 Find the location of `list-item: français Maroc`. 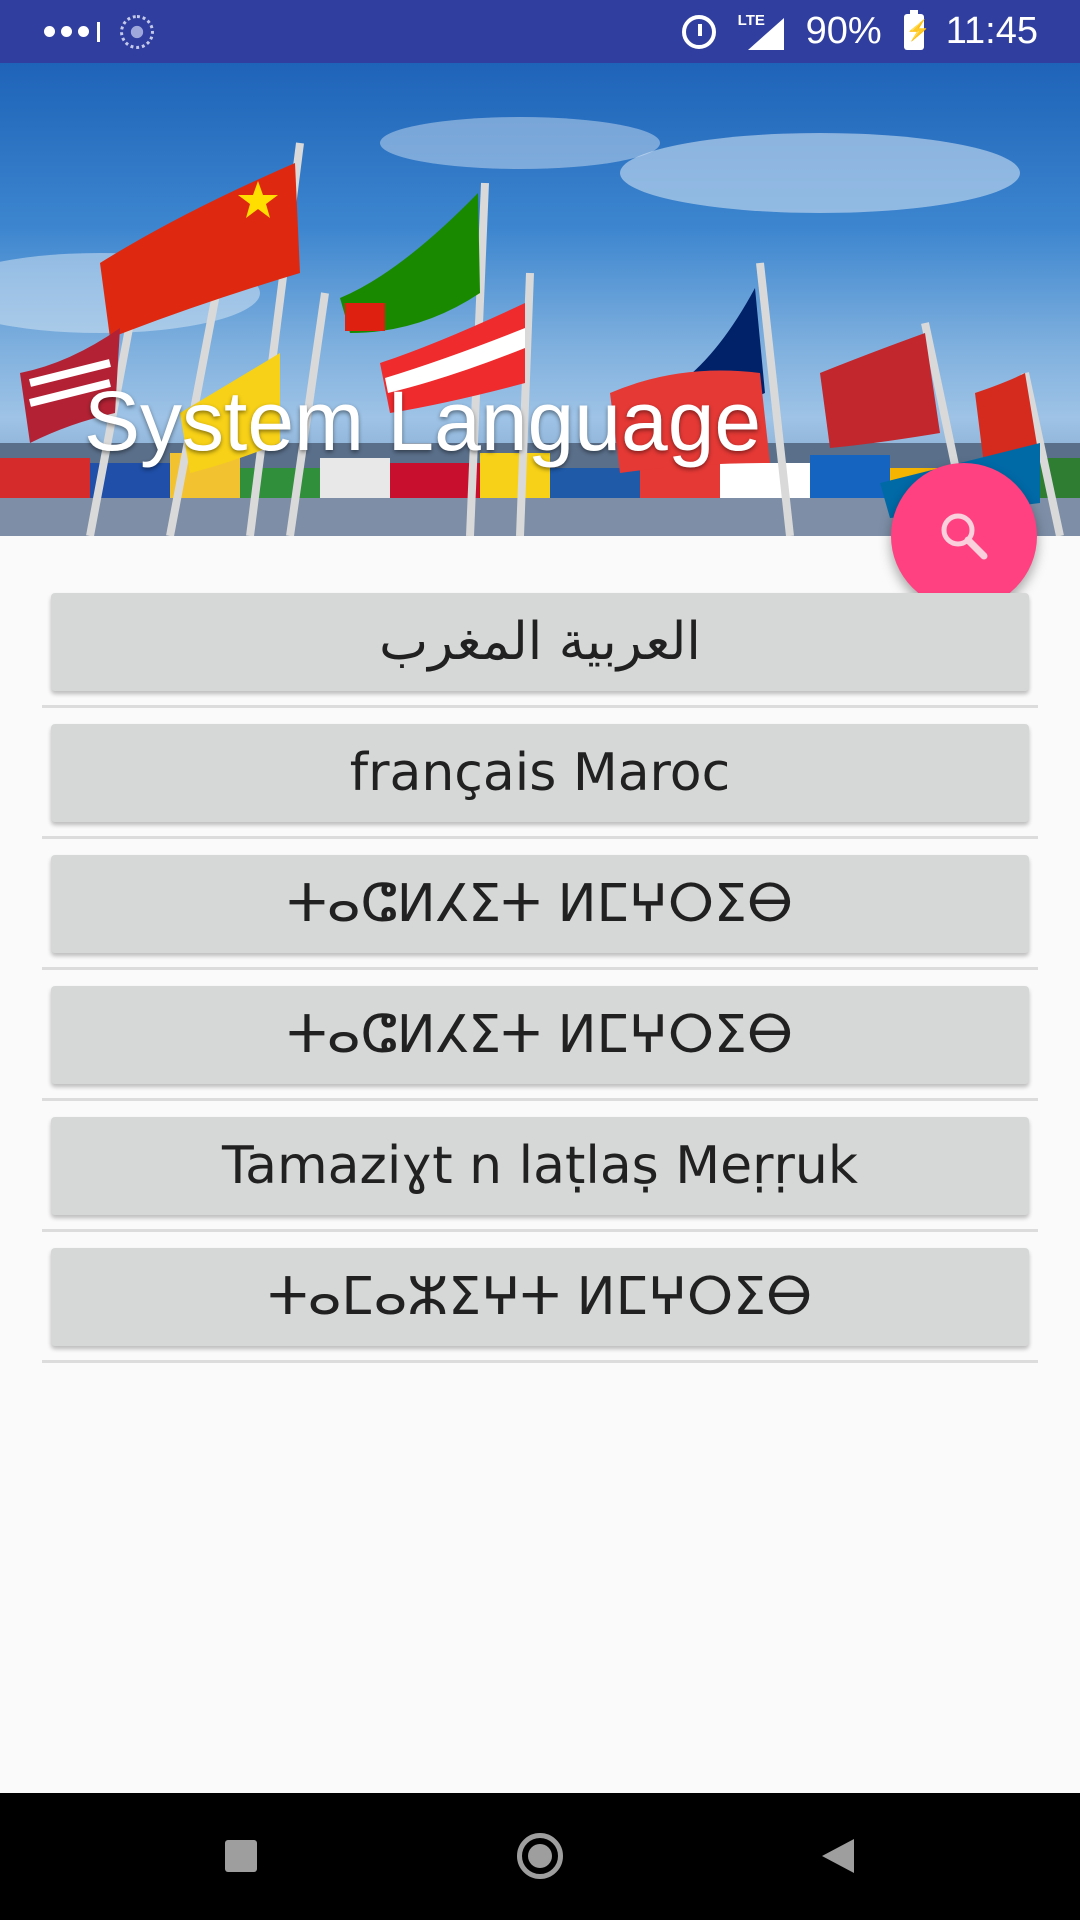

list-item: français Maroc is located at coordinates (540, 773).